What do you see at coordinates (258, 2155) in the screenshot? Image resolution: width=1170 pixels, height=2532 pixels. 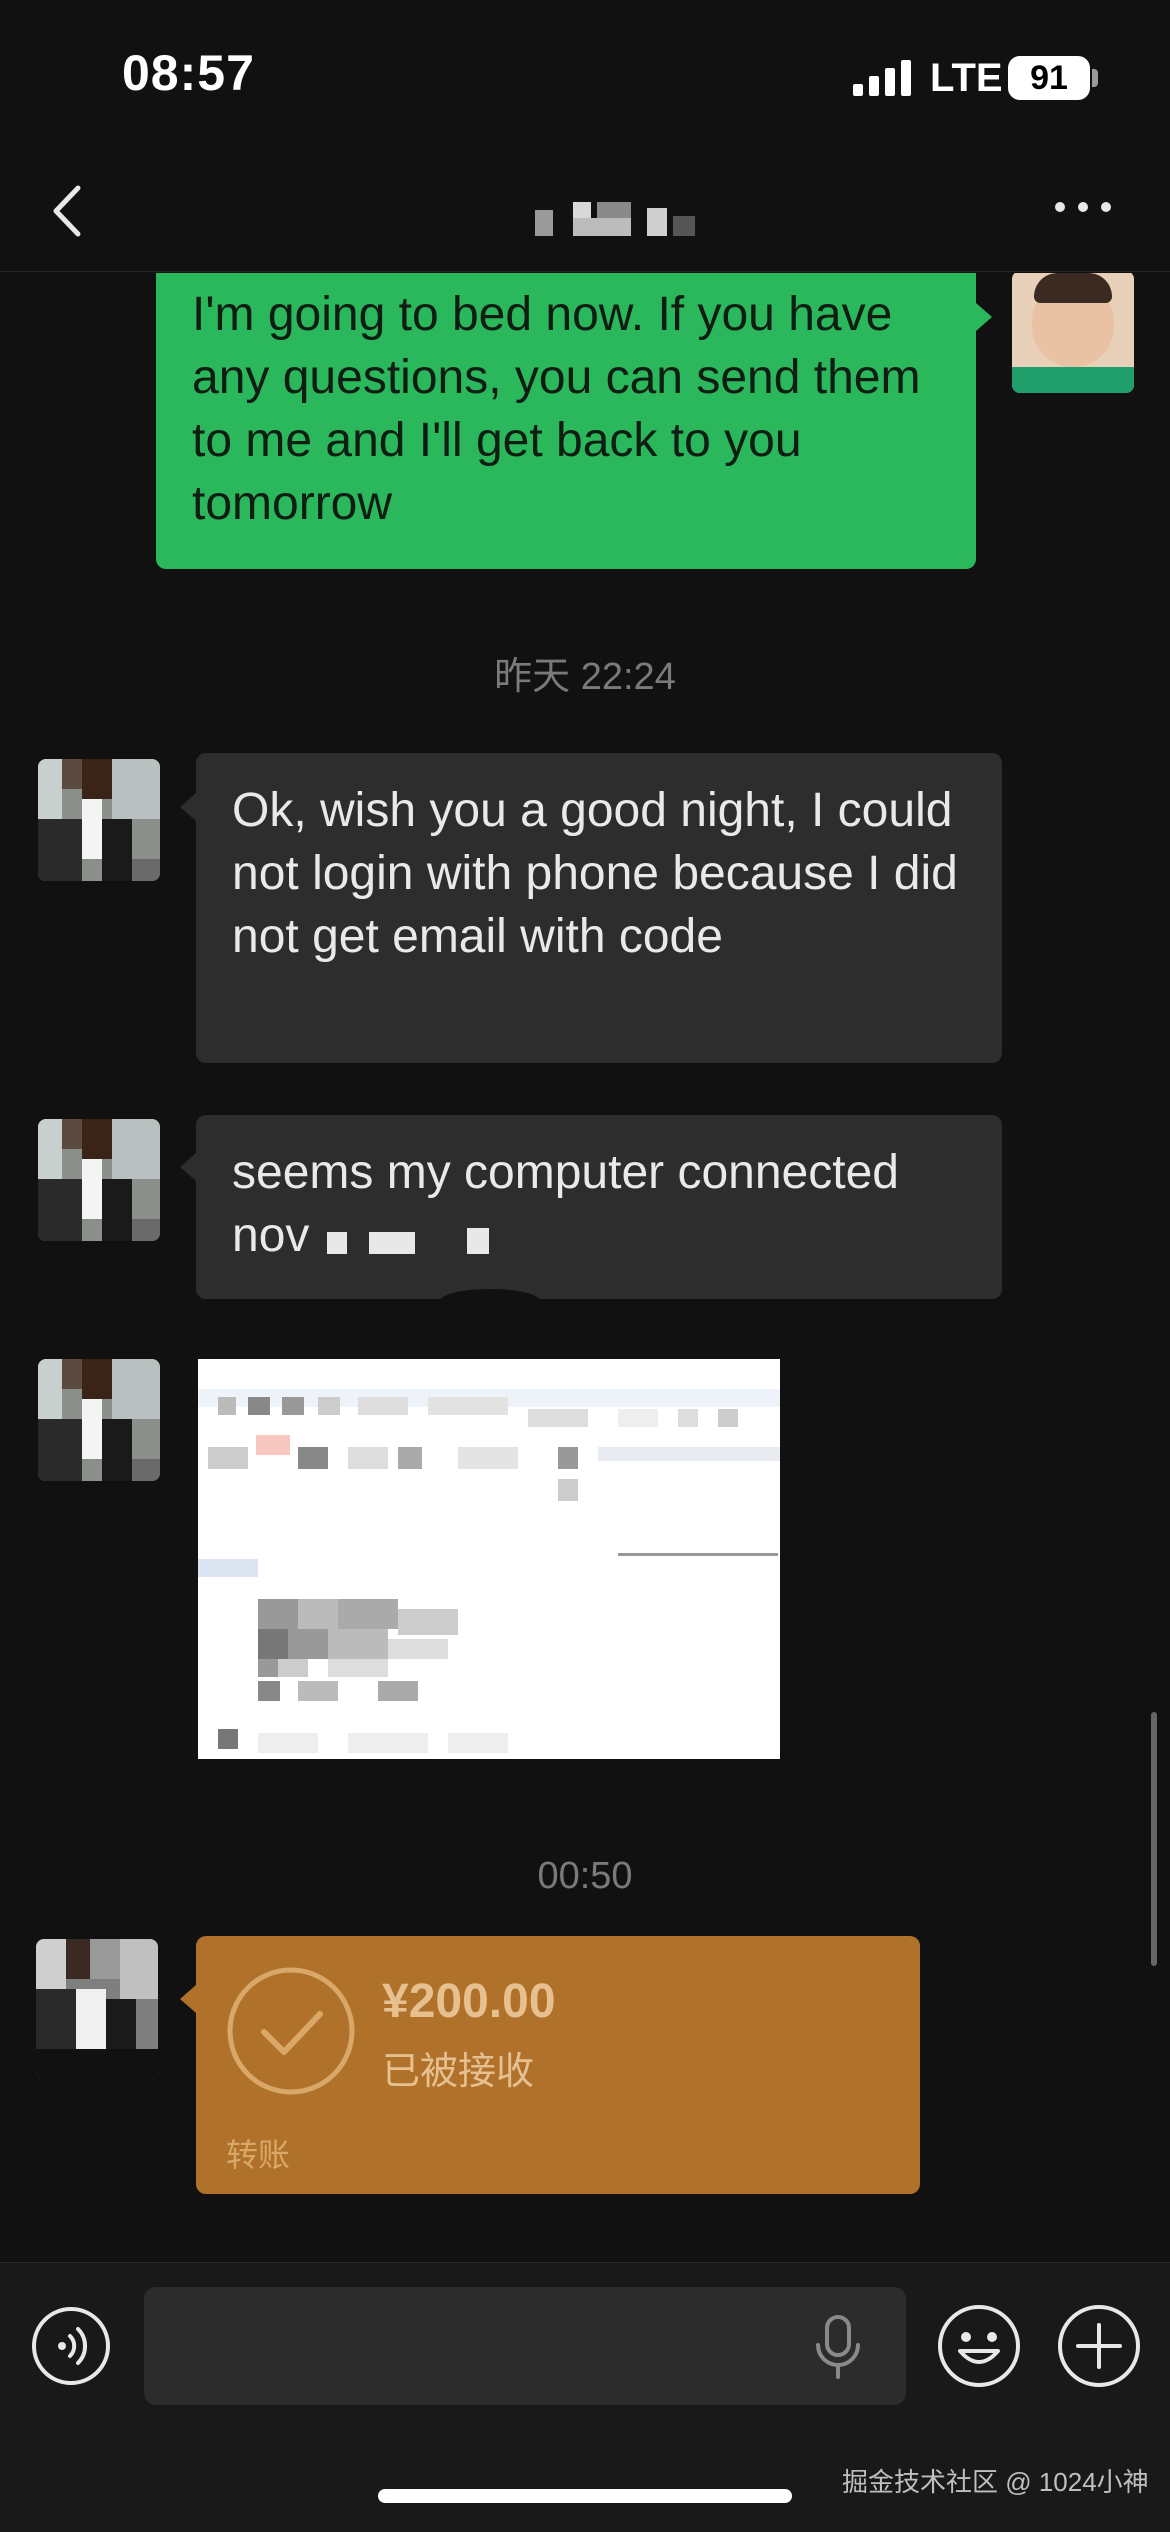 I see `transfer-label: 转账` at bounding box center [258, 2155].